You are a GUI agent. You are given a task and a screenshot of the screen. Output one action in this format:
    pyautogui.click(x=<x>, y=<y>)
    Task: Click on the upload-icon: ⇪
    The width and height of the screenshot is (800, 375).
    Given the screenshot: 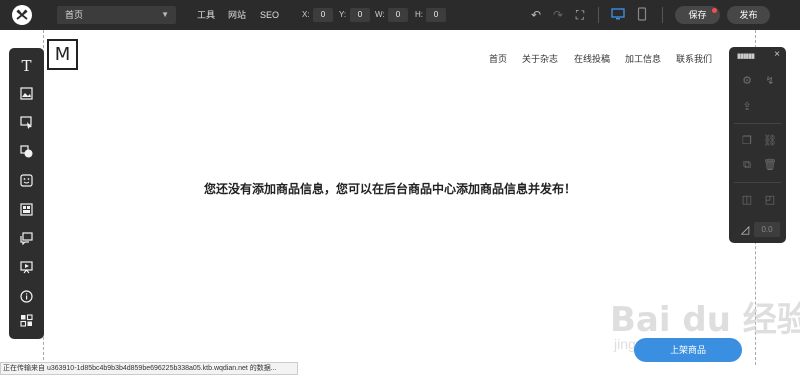 What is the action you would take?
    pyautogui.click(x=747, y=107)
    